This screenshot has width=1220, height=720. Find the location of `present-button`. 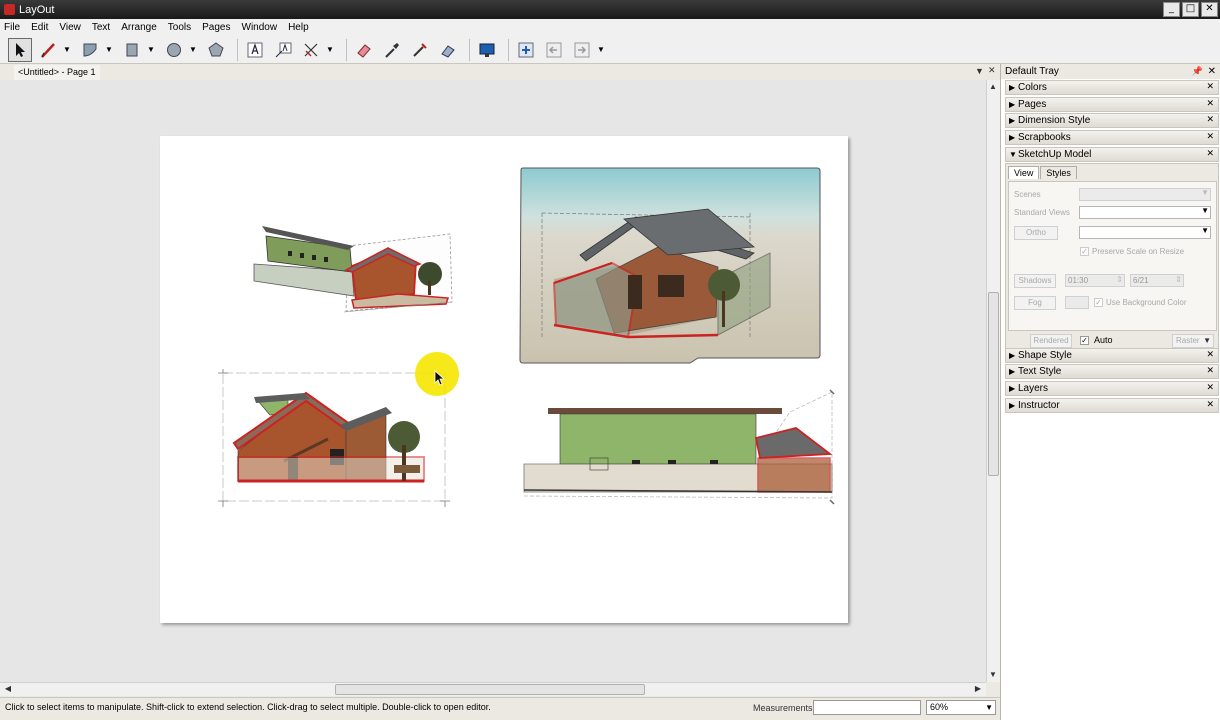

present-button is located at coordinates (487, 50).